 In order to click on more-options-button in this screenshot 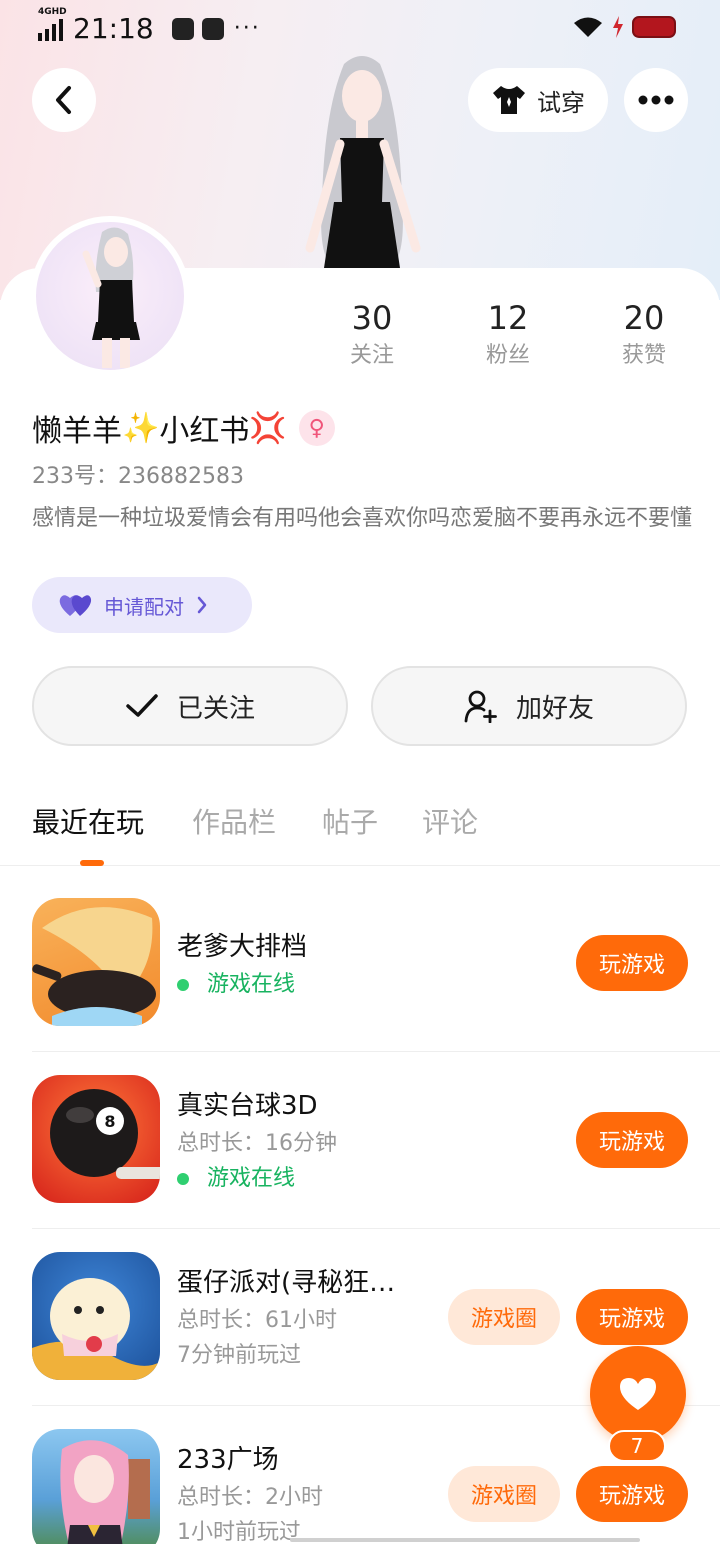, I will do `click(656, 100)`.